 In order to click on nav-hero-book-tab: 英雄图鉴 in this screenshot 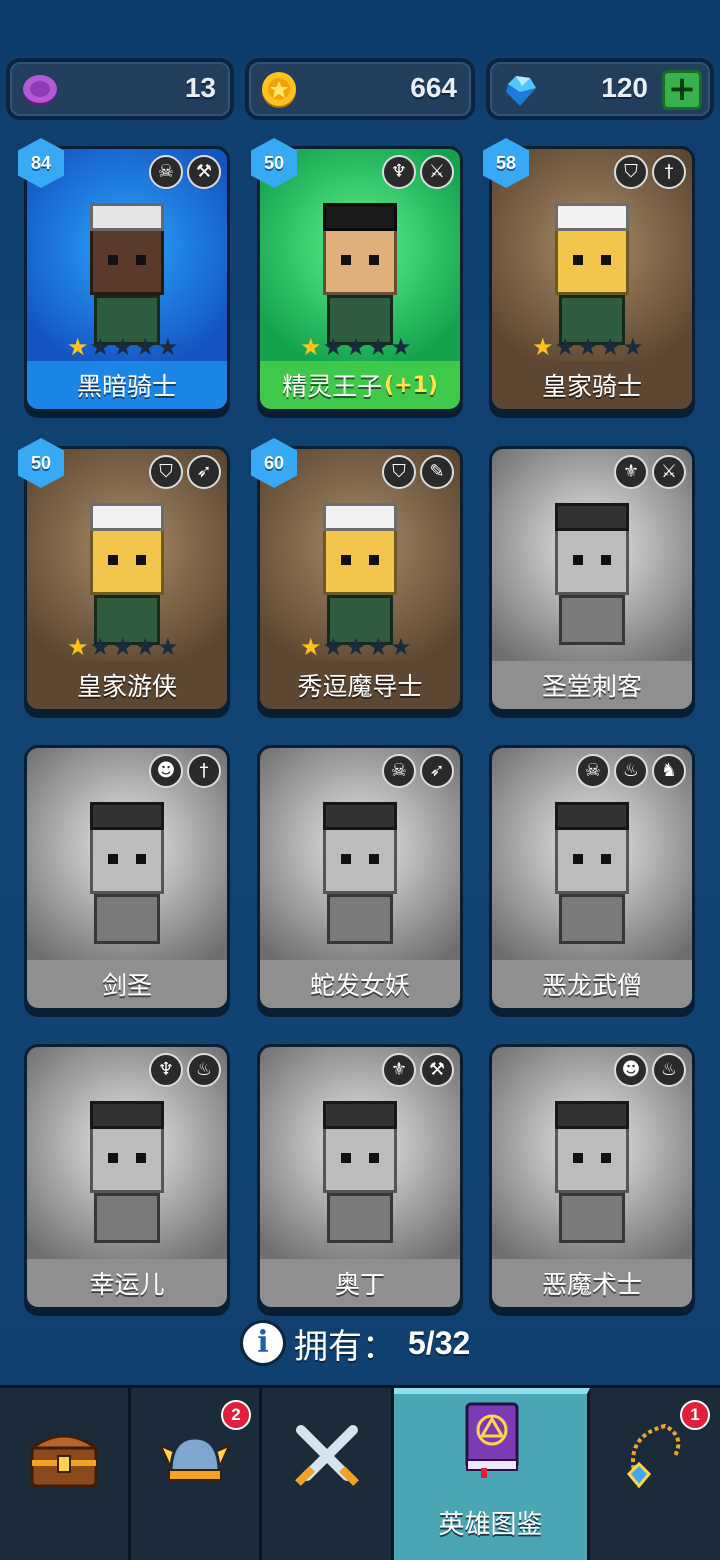, I will do `click(492, 1474)`.